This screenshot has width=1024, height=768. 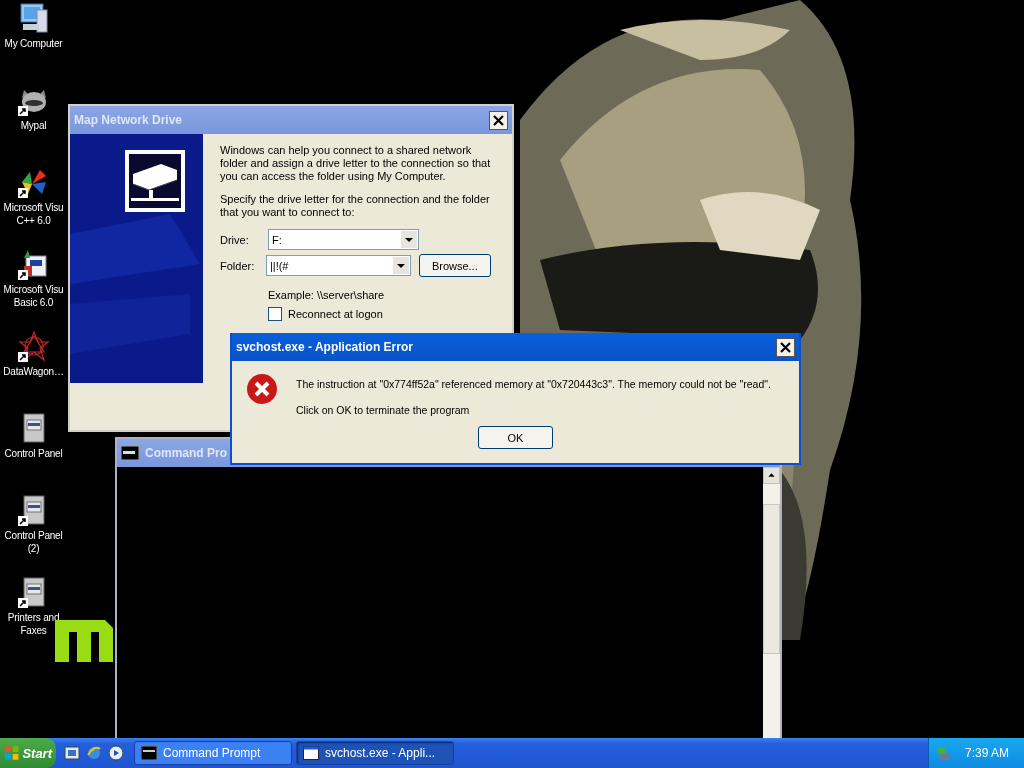 What do you see at coordinates (771, 579) in the screenshot?
I see `scrollbar-thumb` at bounding box center [771, 579].